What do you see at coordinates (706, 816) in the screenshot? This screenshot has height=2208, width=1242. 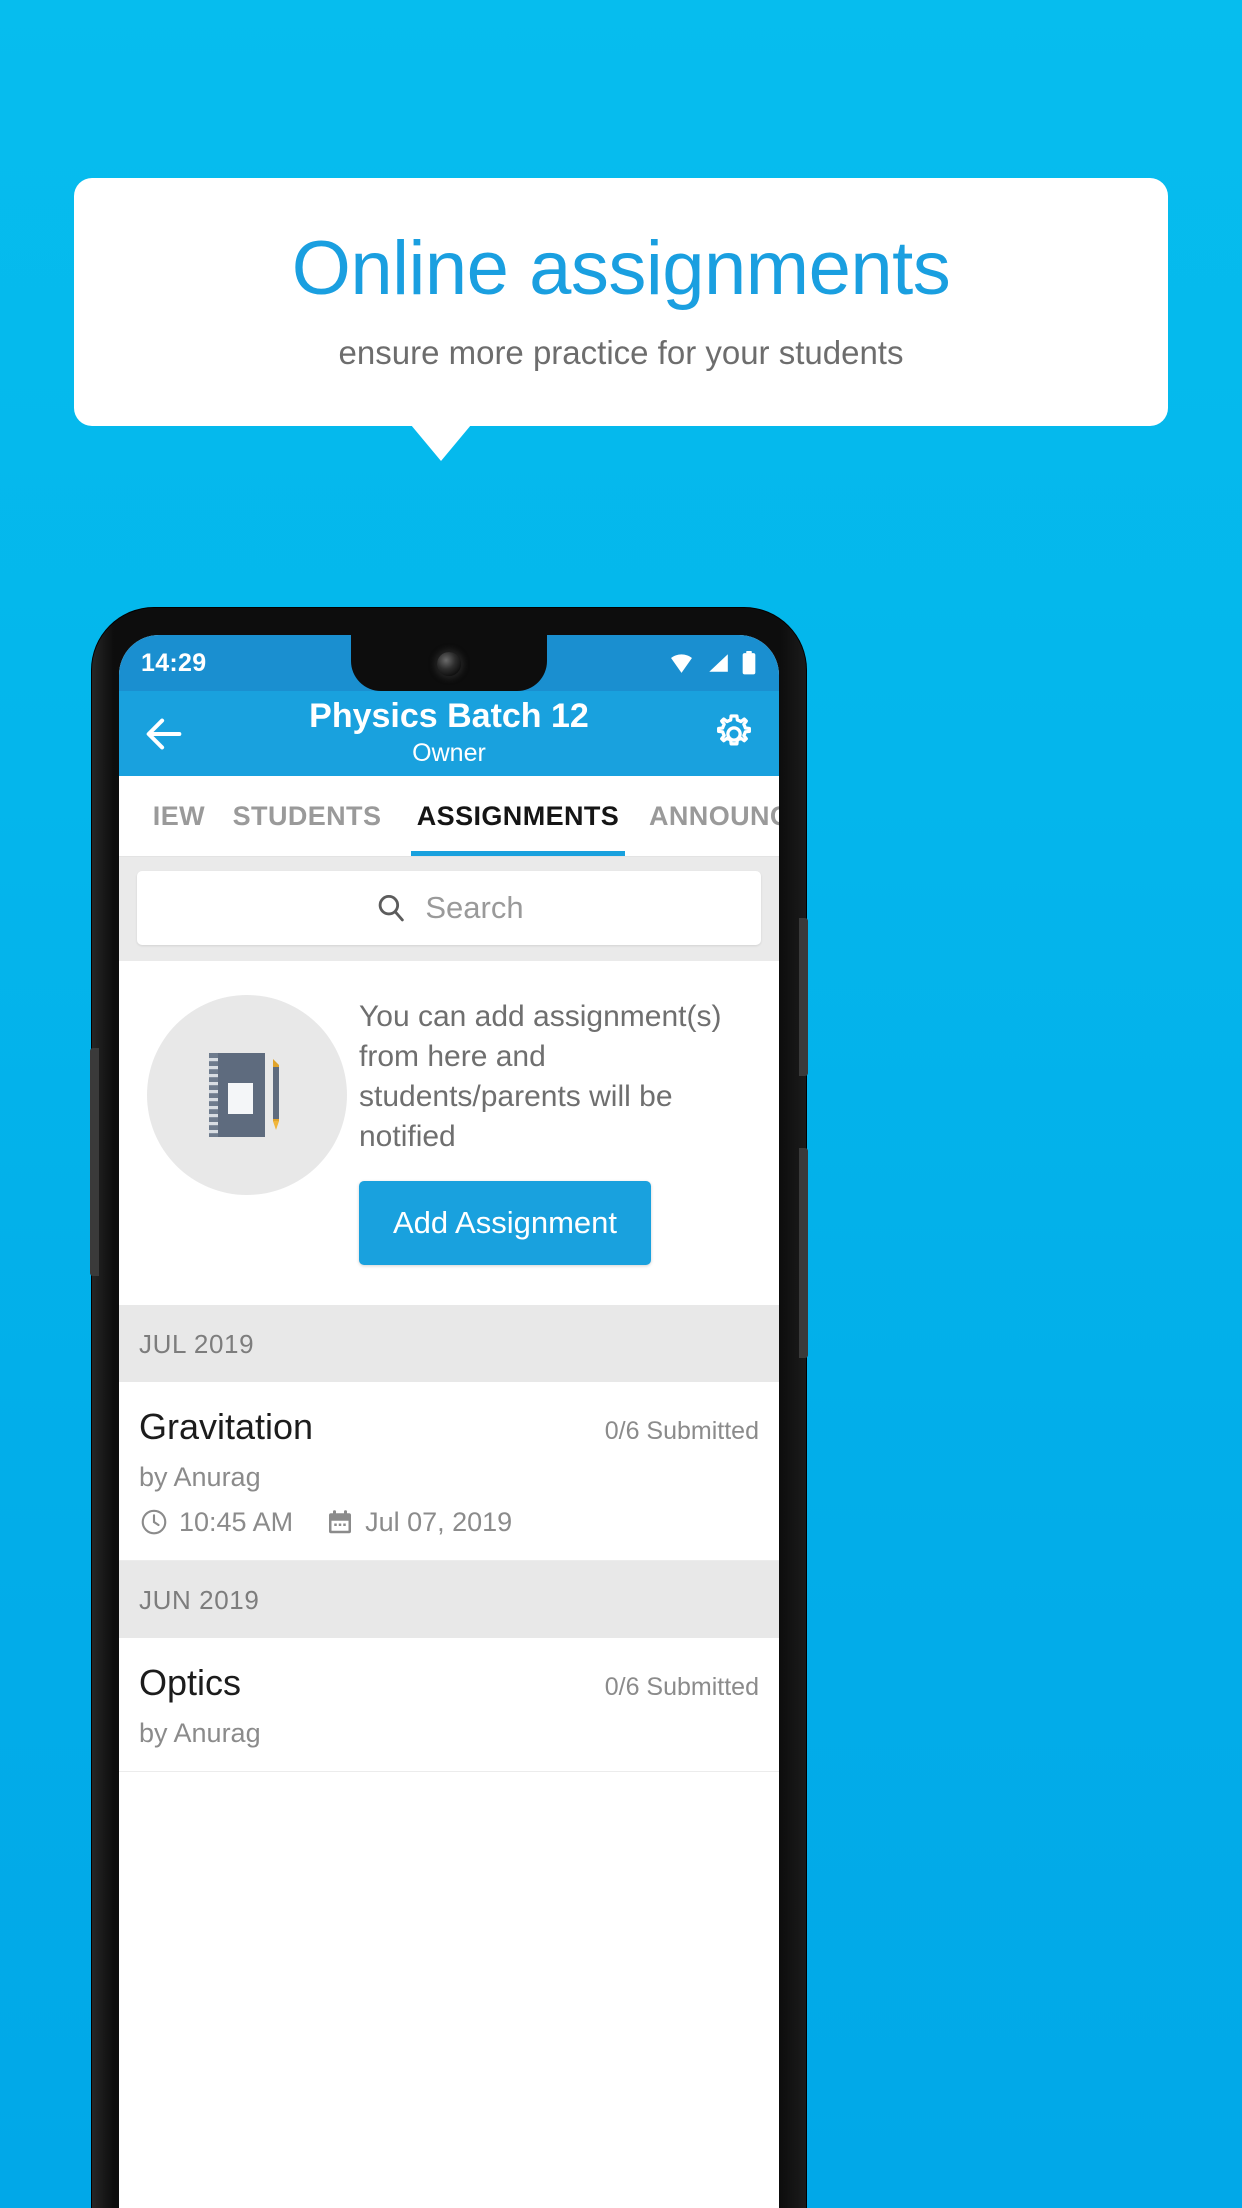 I see `tab-announcements: ANNOUNCEM` at bounding box center [706, 816].